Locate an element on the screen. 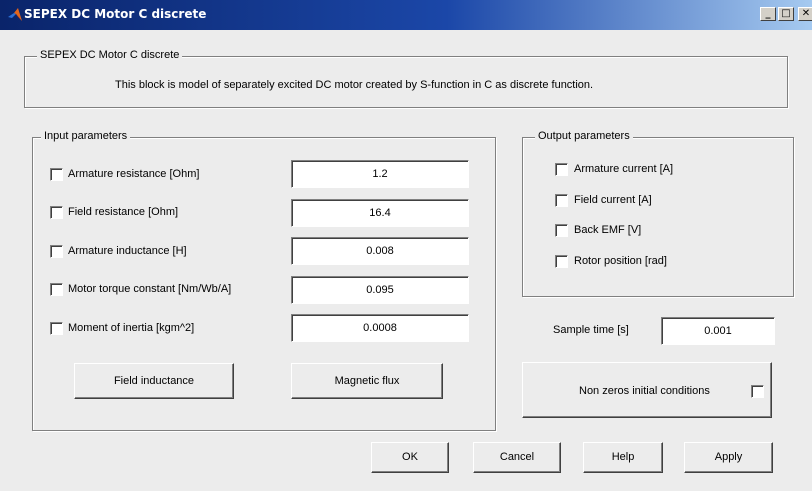 The height and width of the screenshot is (491, 812). apply-button: Apply is located at coordinates (728, 457).